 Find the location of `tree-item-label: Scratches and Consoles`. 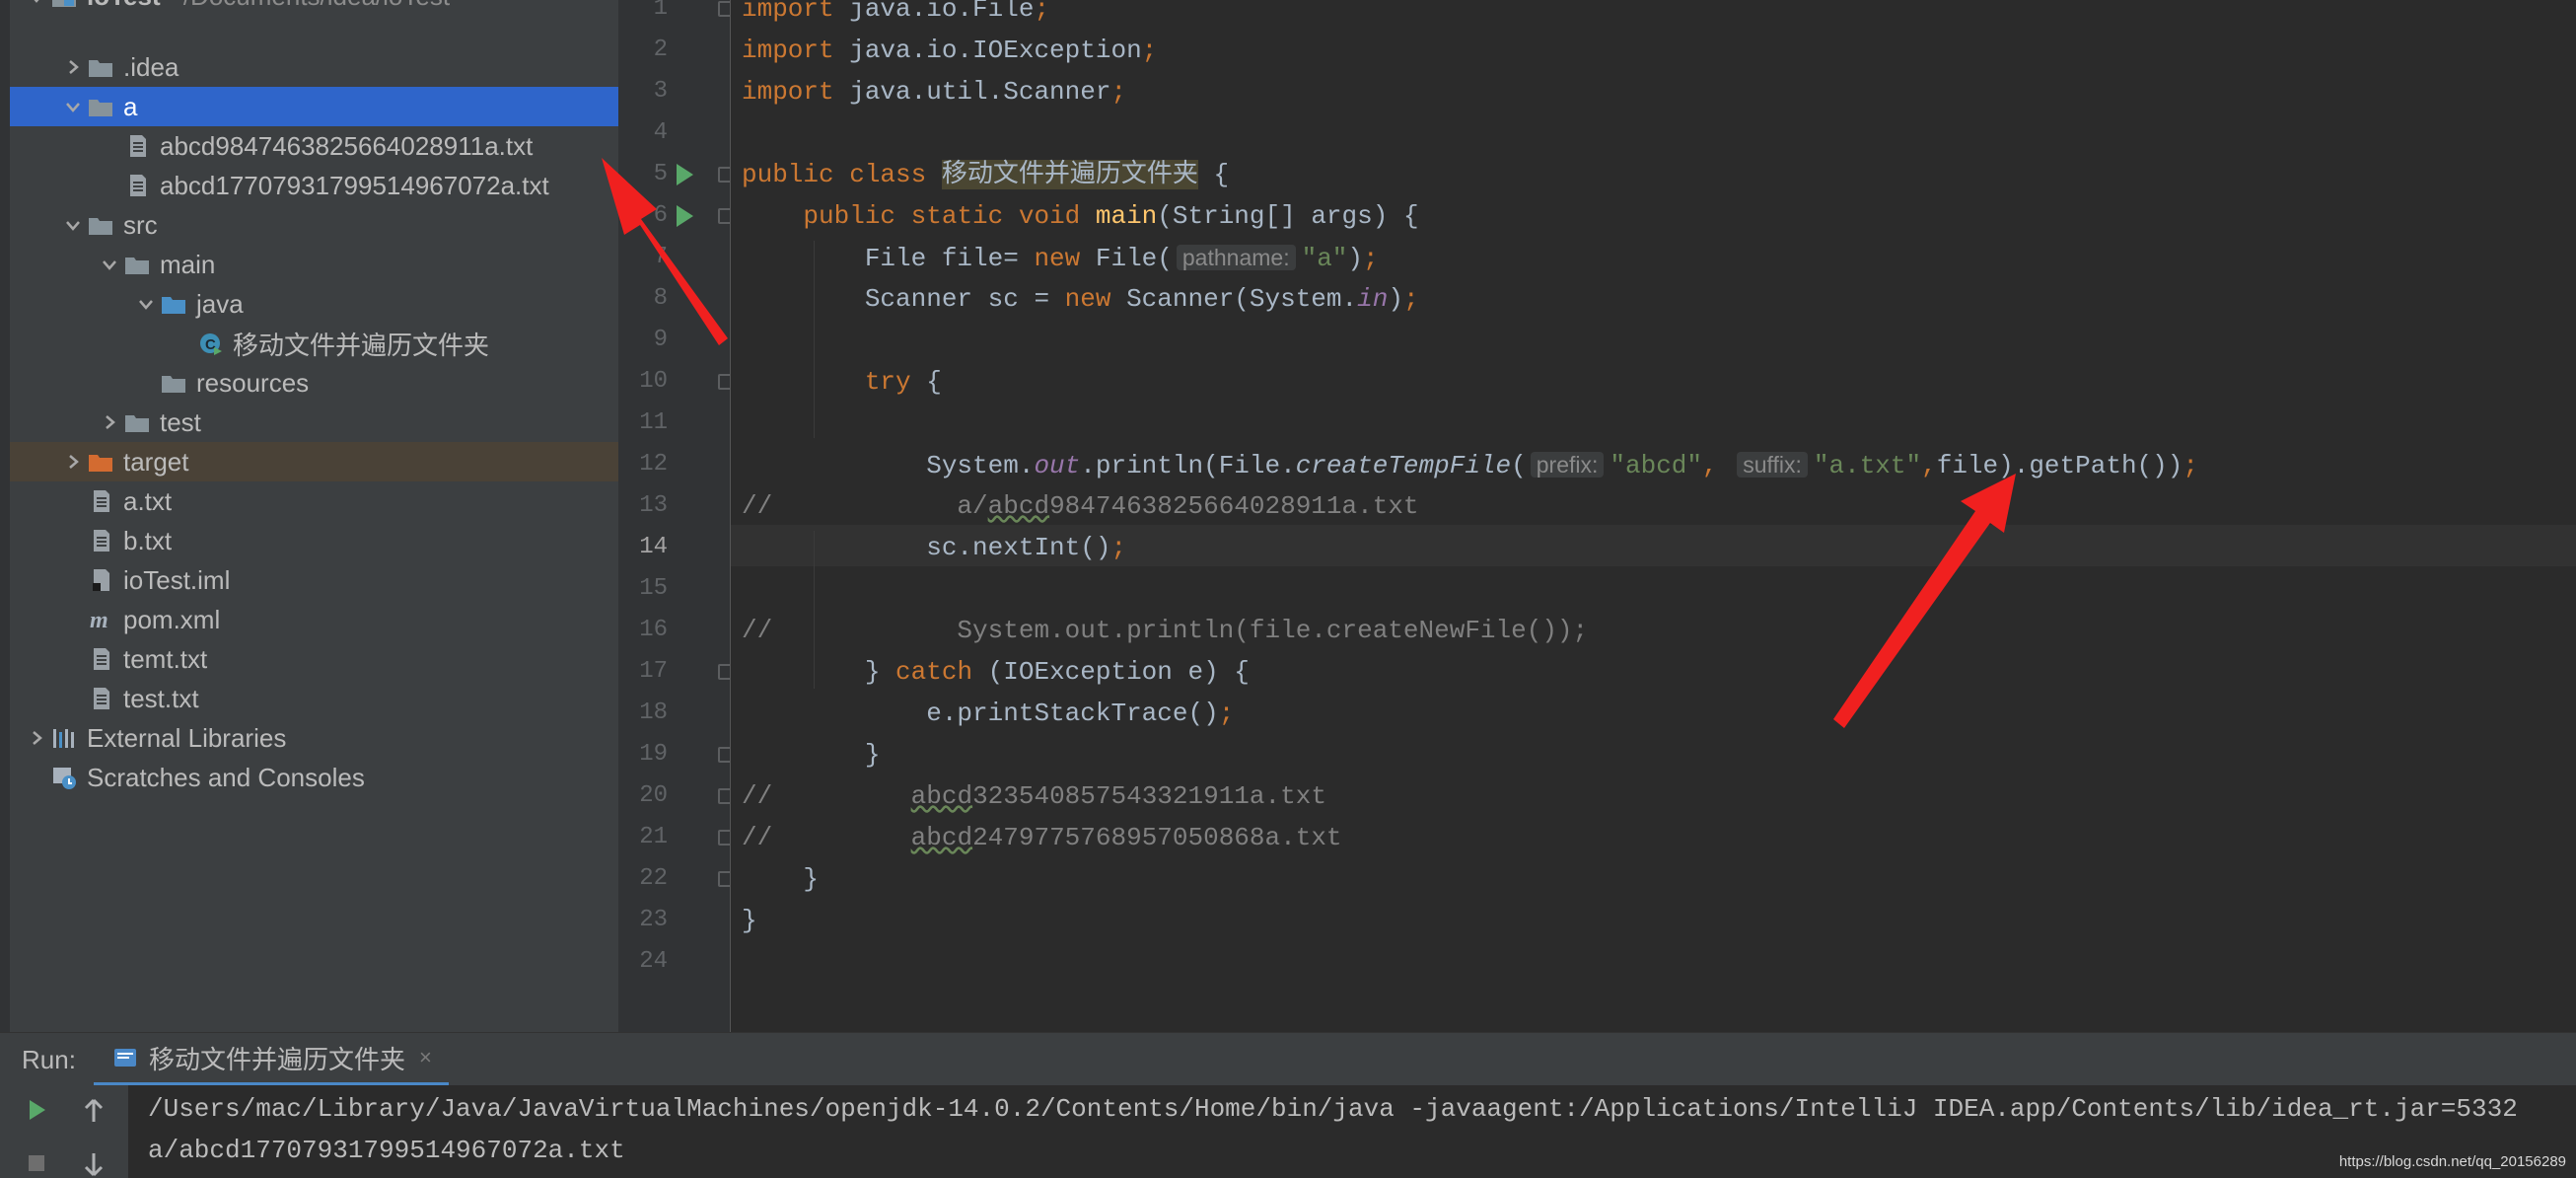

tree-item-label: Scratches and Consoles is located at coordinates (226, 777).